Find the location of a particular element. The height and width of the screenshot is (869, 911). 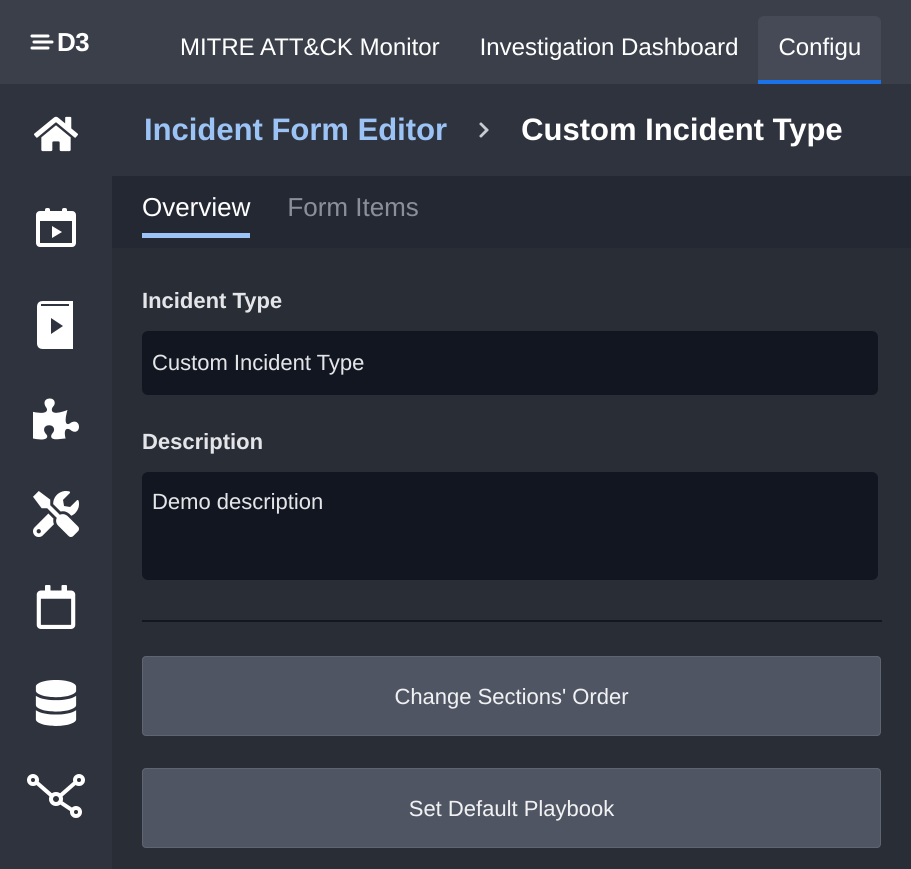

nav-tab: Investigation Dashboard is located at coordinates (609, 50).